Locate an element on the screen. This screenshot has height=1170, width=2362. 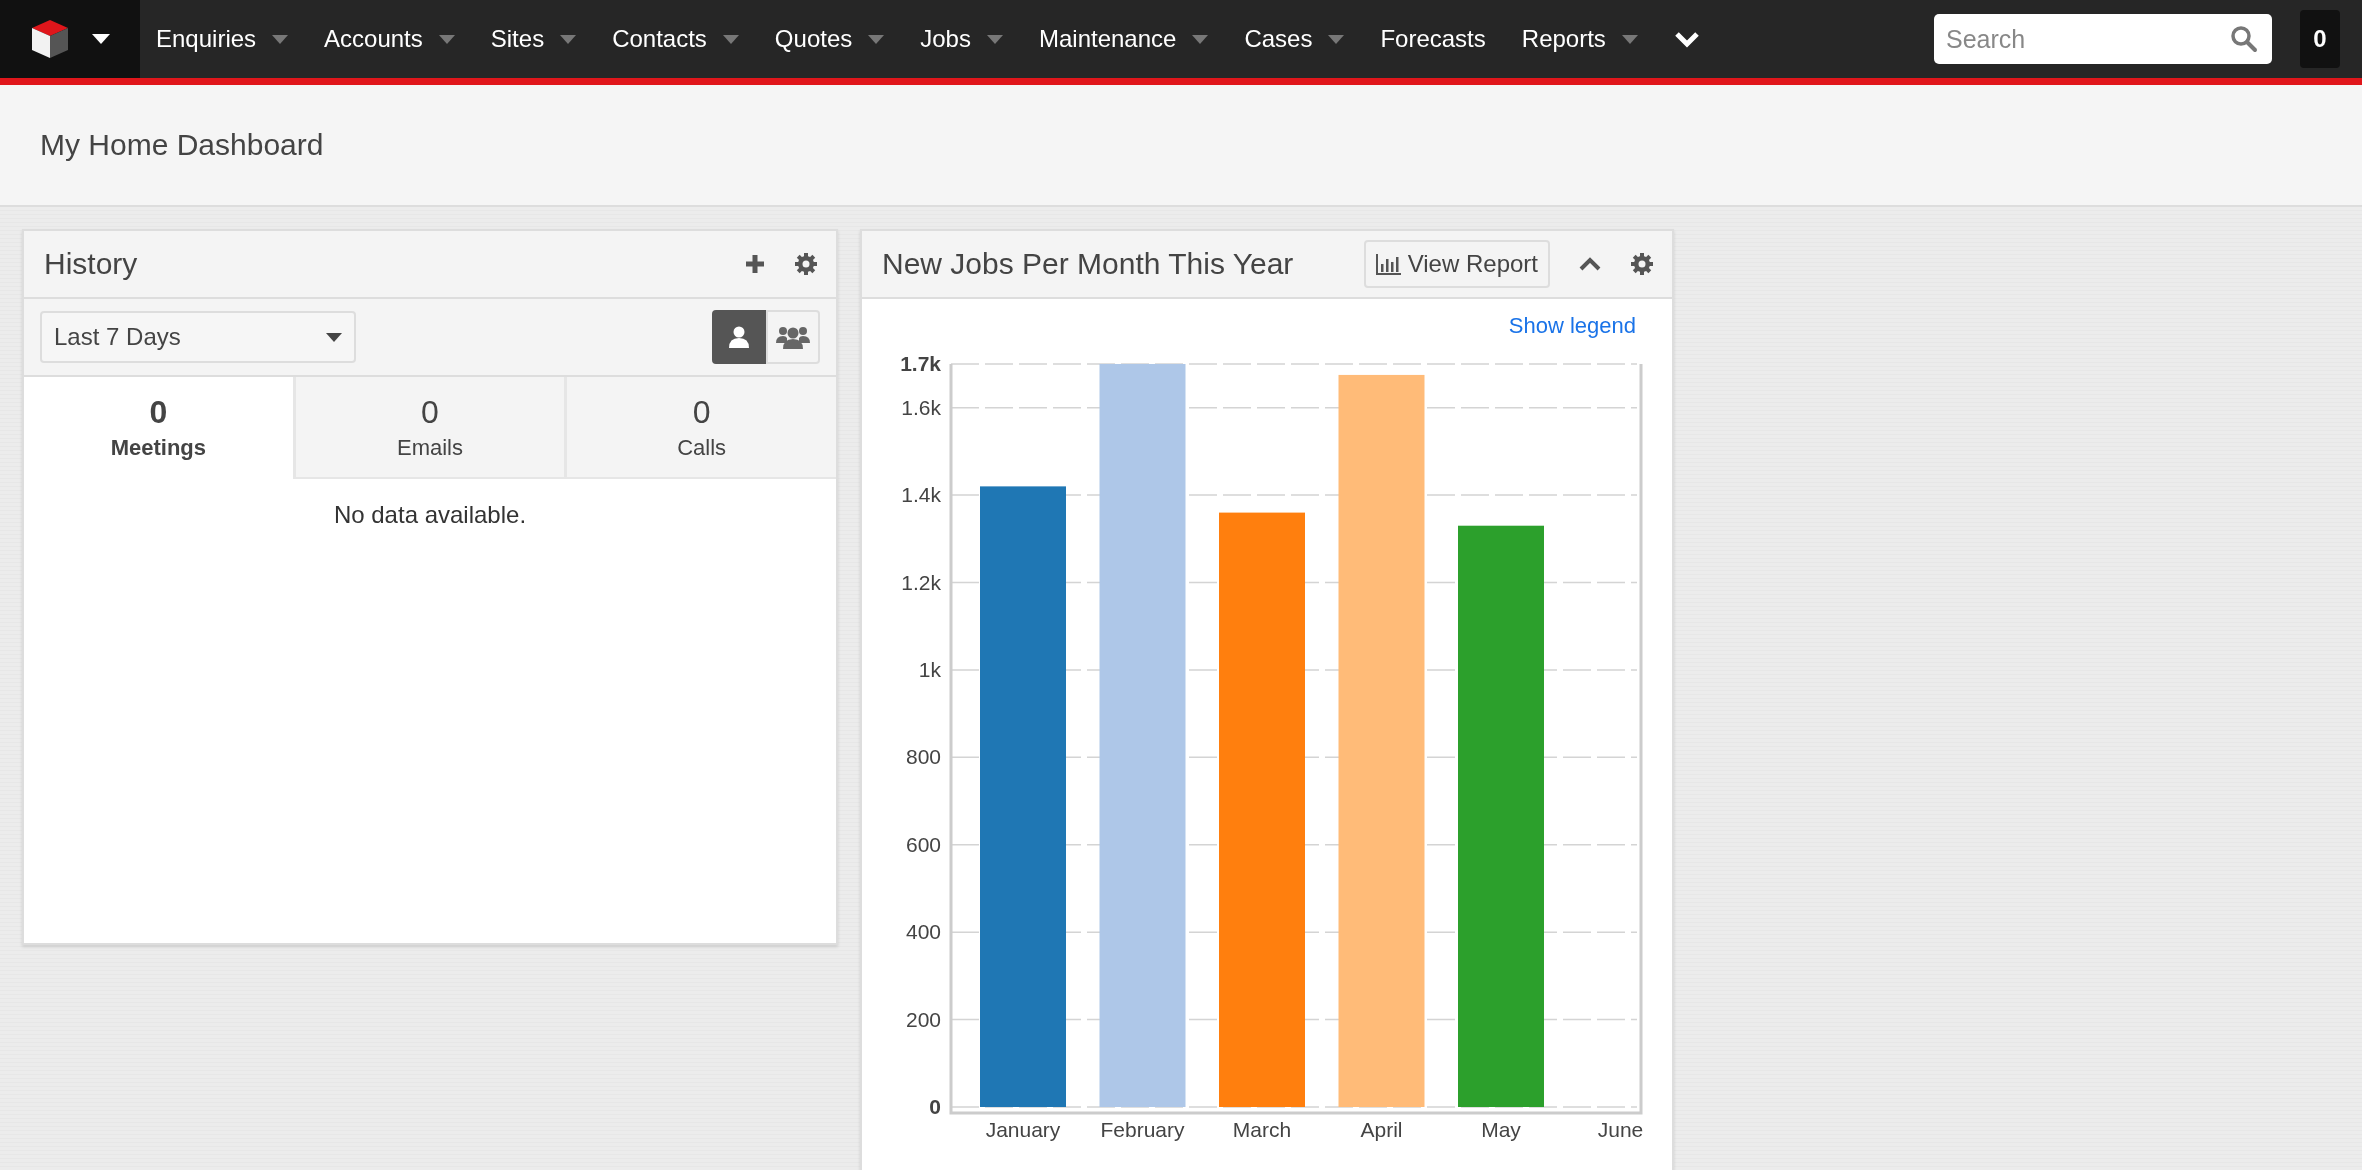
user-icon is located at coordinates (739, 337).